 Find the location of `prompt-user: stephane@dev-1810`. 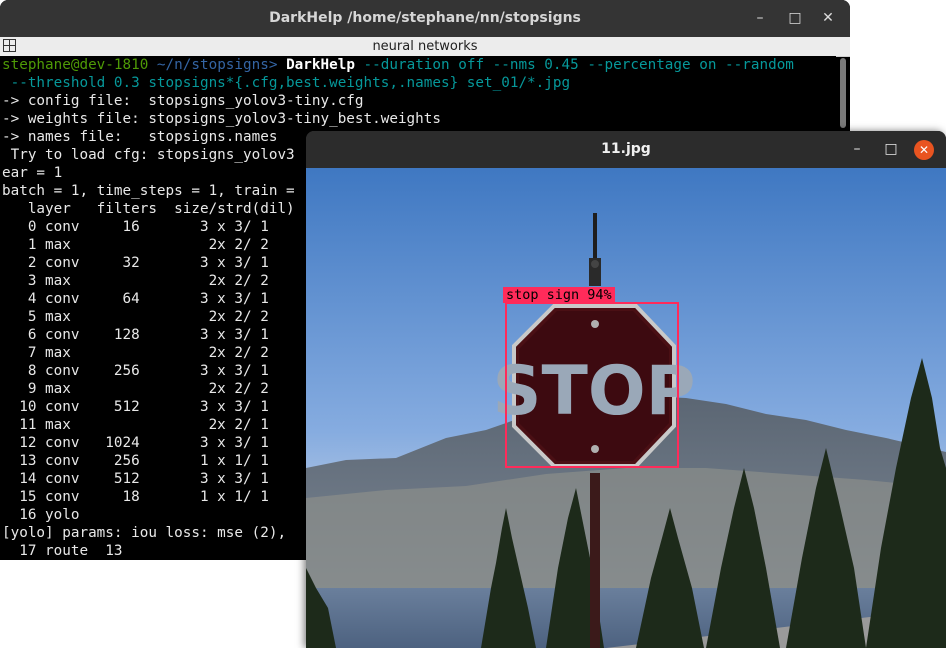

prompt-user: stephane@dev-1810 is located at coordinates (75, 65).